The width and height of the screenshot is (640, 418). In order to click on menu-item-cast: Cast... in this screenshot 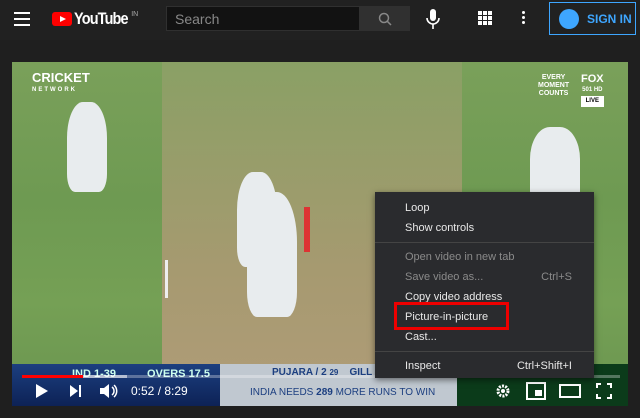, I will do `click(484, 337)`.